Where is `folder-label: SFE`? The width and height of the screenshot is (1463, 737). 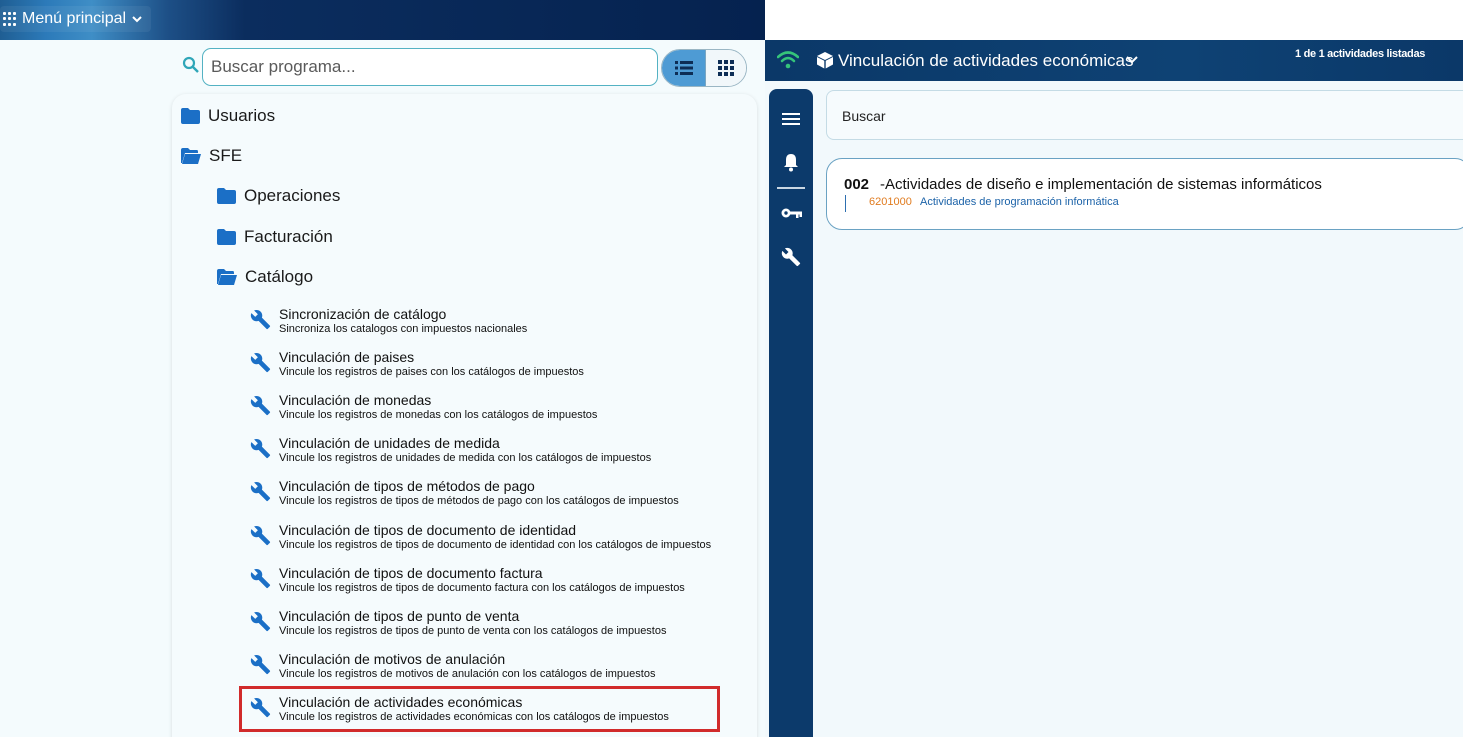 folder-label: SFE is located at coordinates (226, 155).